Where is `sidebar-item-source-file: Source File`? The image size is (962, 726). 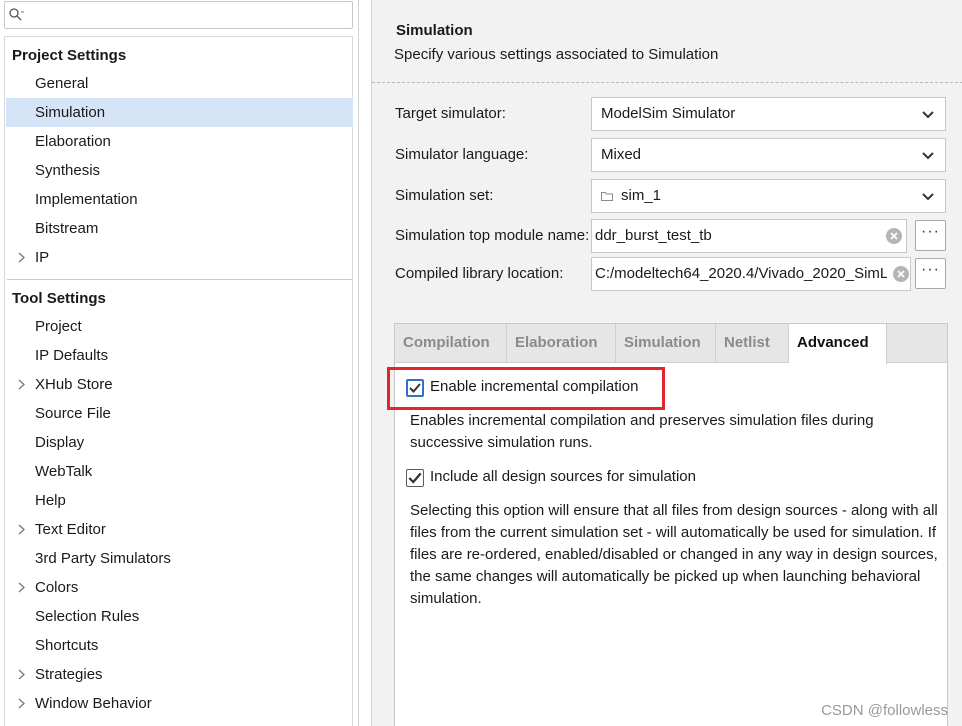
sidebar-item-source-file: Source File is located at coordinates (179, 413).